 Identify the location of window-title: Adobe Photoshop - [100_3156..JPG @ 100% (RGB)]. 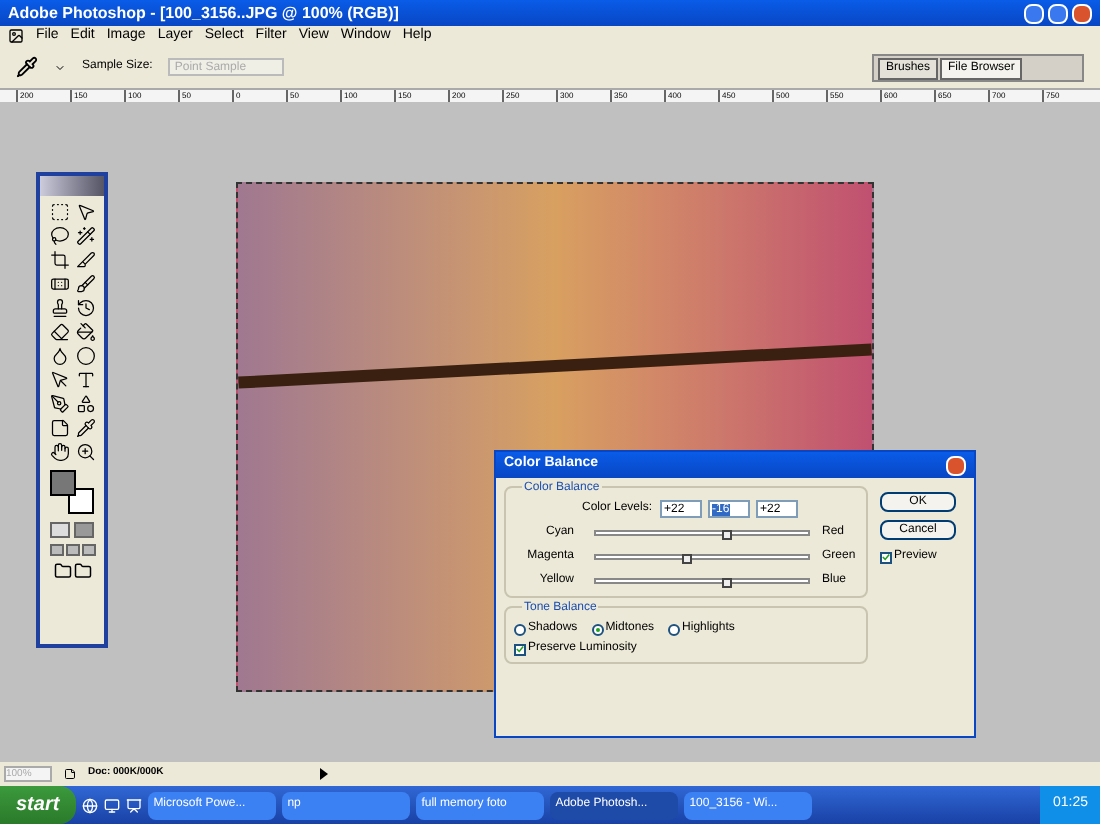
(203, 13).